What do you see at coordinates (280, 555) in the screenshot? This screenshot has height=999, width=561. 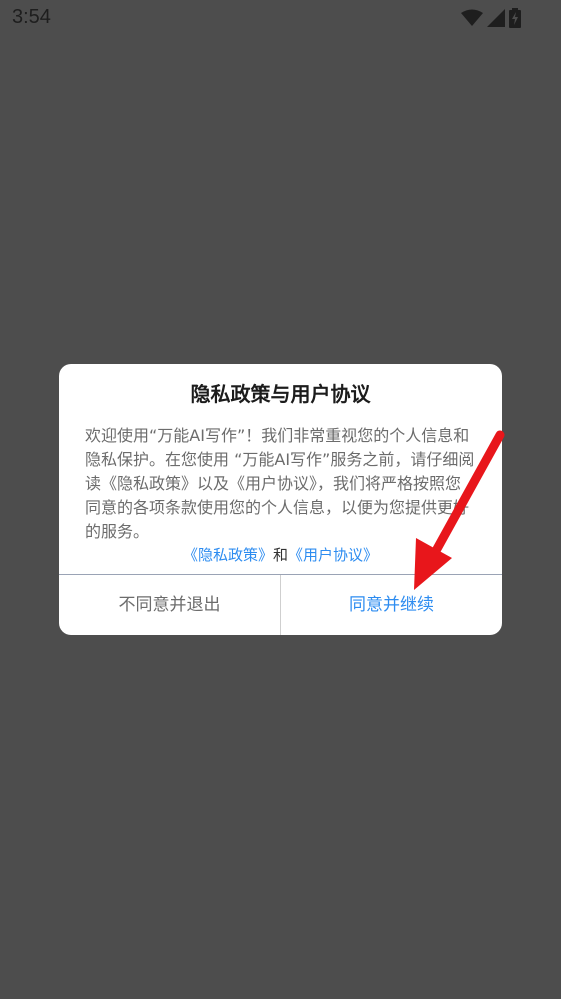 I see `and-text: 和` at bounding box center [280, 555].